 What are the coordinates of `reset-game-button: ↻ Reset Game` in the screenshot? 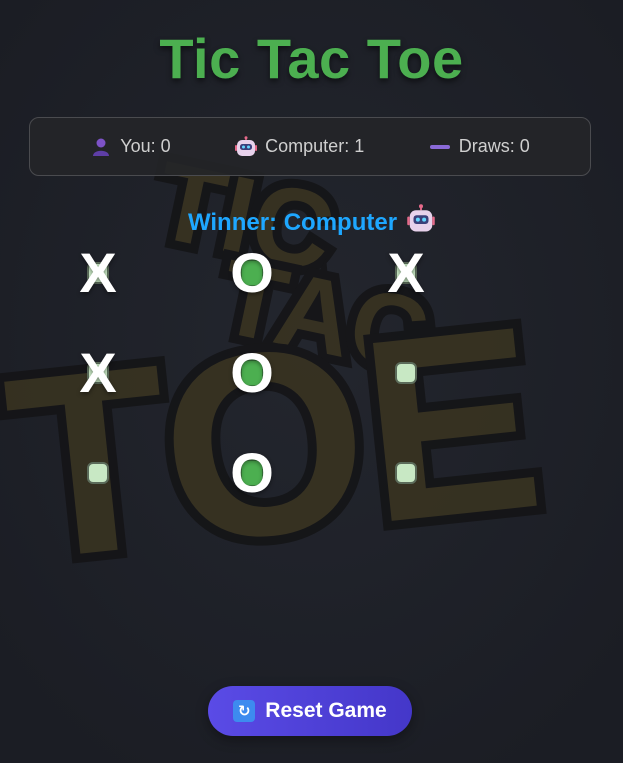 It's located at (310, 711).